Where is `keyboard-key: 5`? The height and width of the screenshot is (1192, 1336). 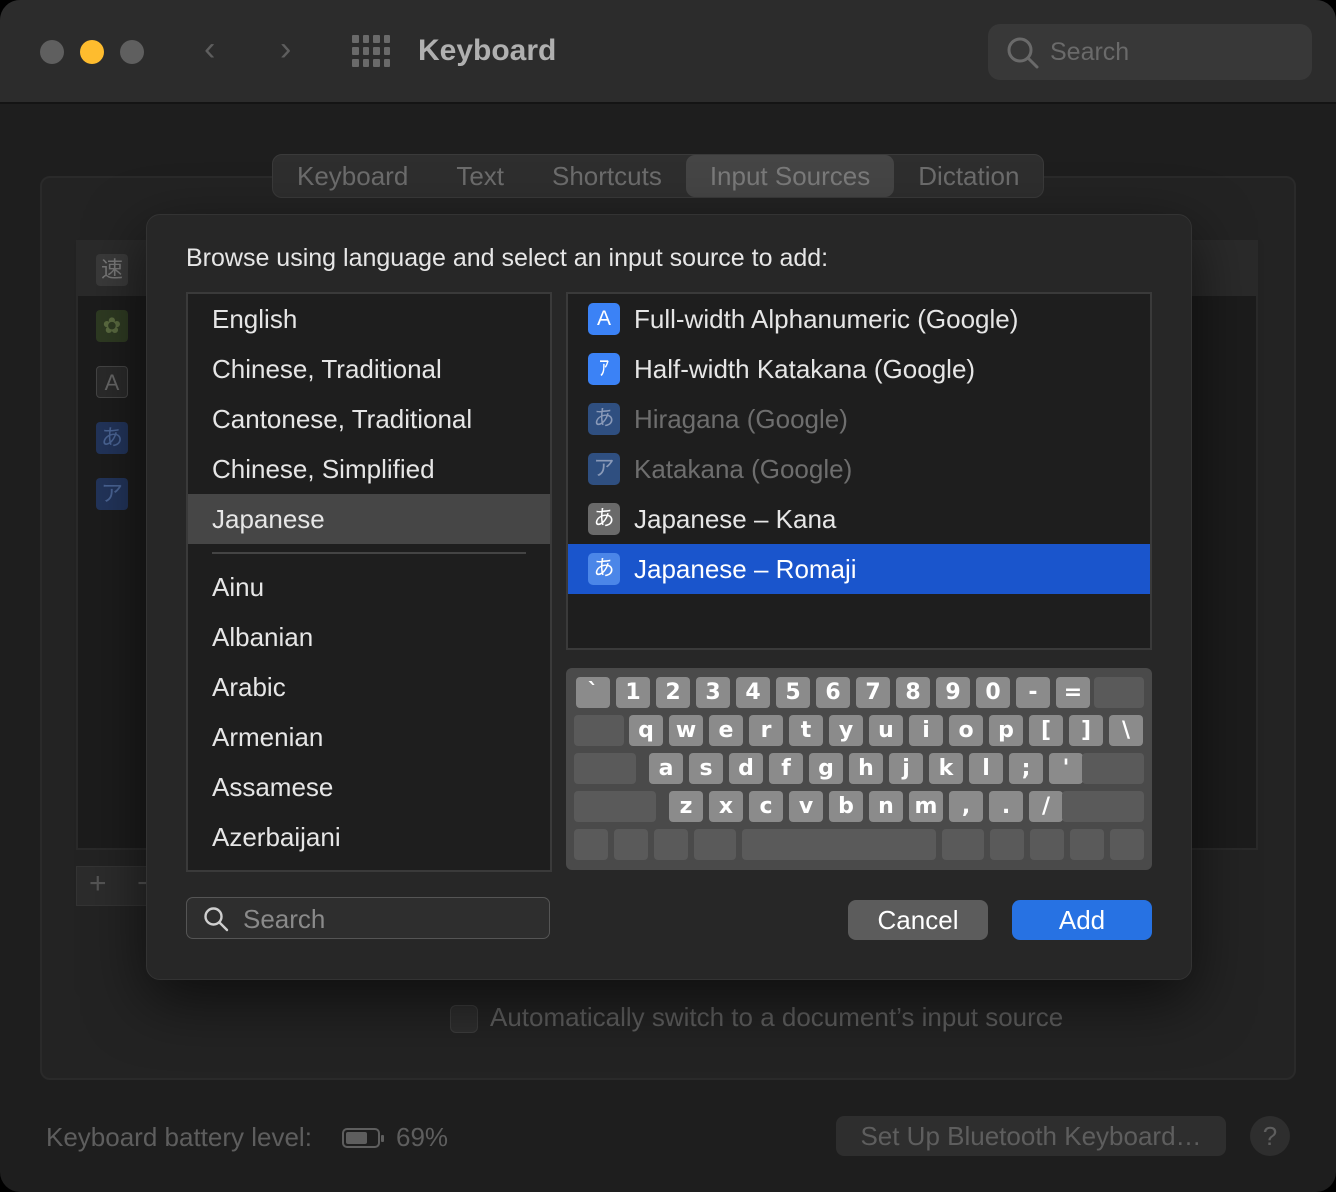
keyboard-key: 5 is located at coordinates (793, 692).